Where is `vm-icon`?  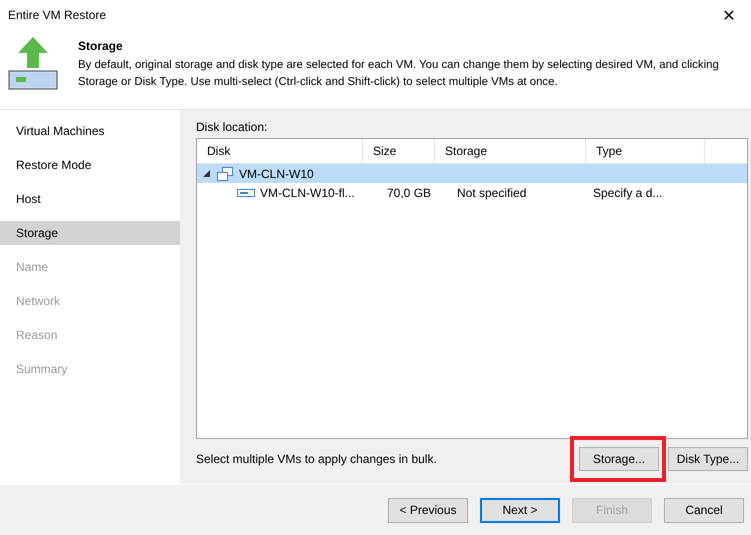 vm-icon is located at coordinates (225, 174).